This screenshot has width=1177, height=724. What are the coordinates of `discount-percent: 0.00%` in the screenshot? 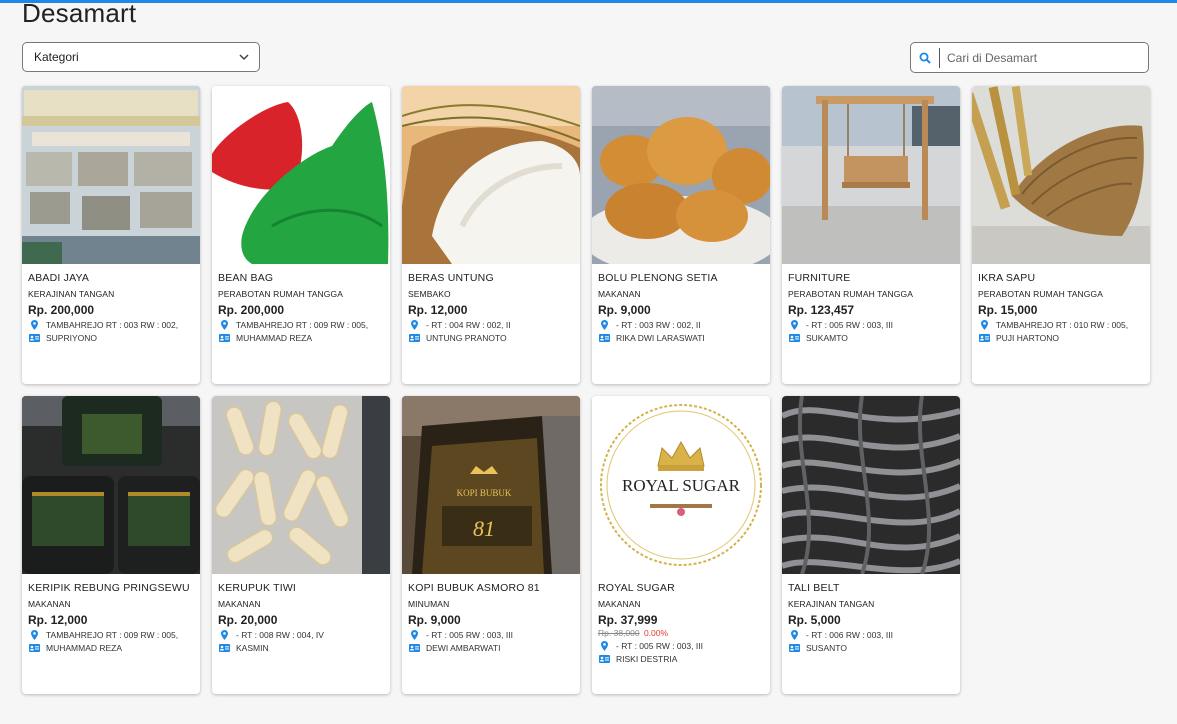 It's located at (656, 633).